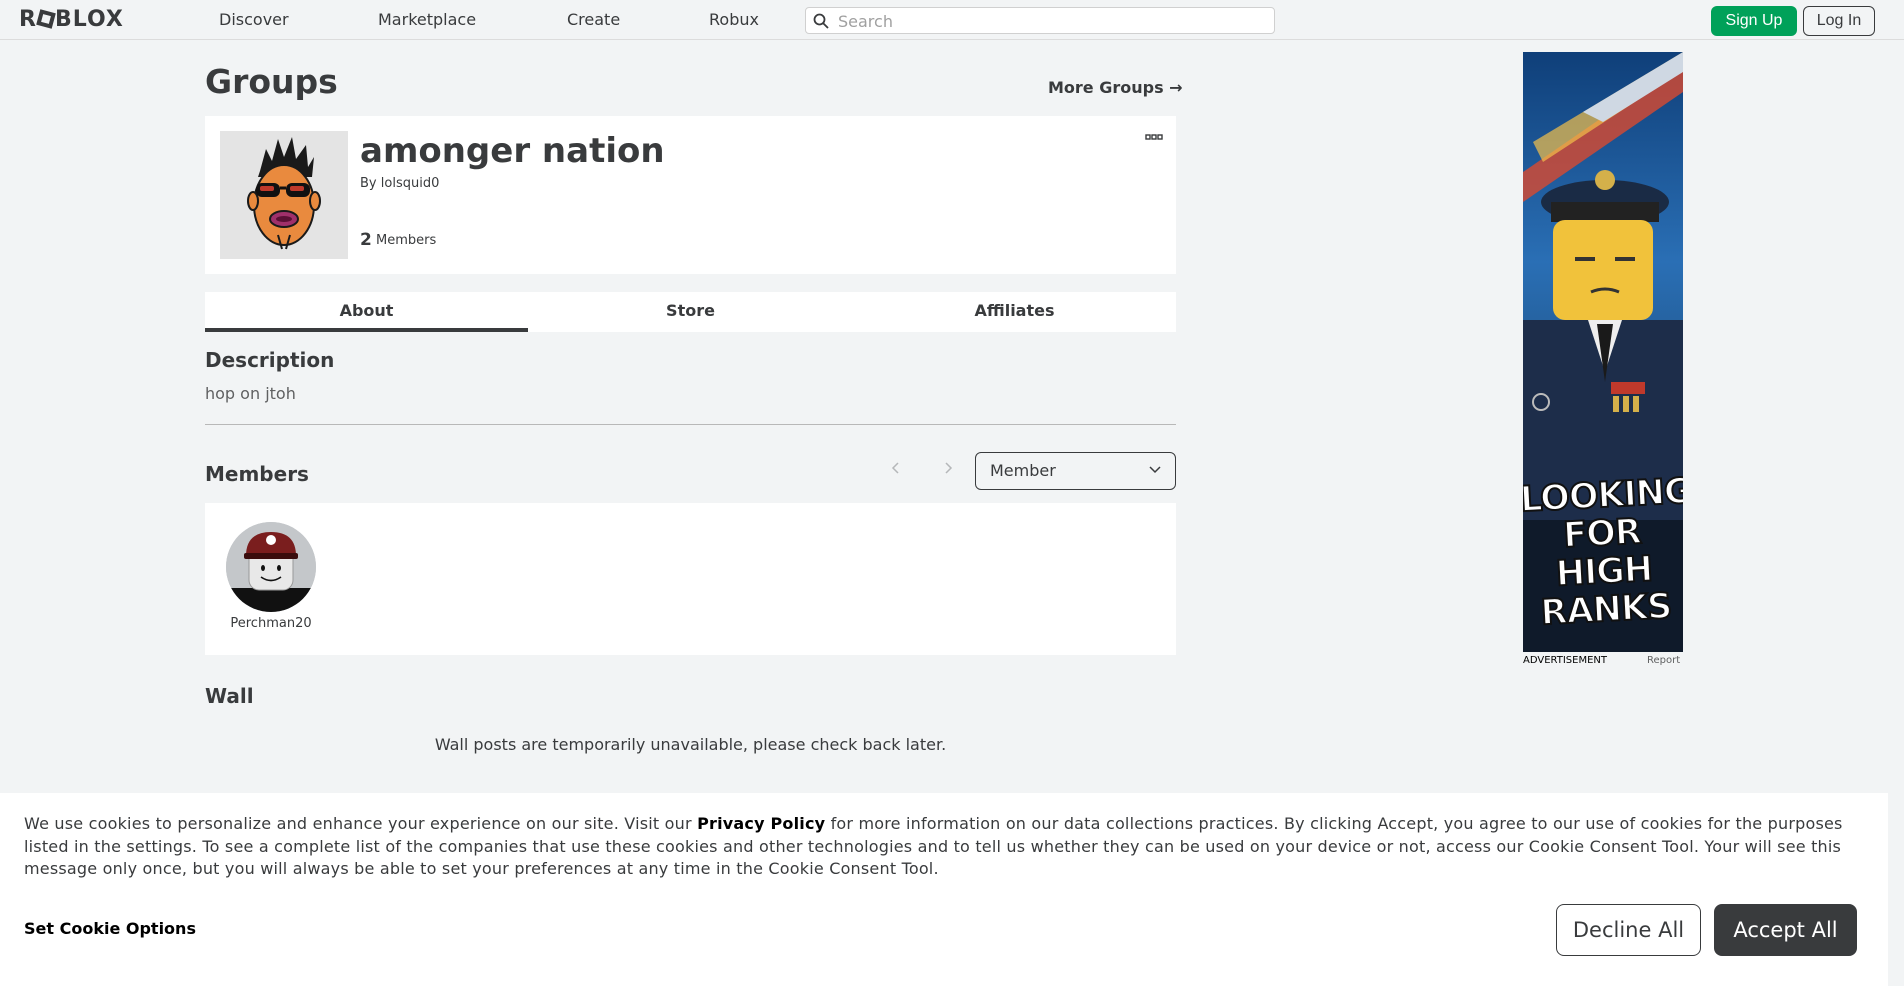 Image resolution: width=1904 pixels, height=986 pixels. Describe the element at coordinates (406, 240) in the screenshot. I see `member-count-label: Members` at that location.